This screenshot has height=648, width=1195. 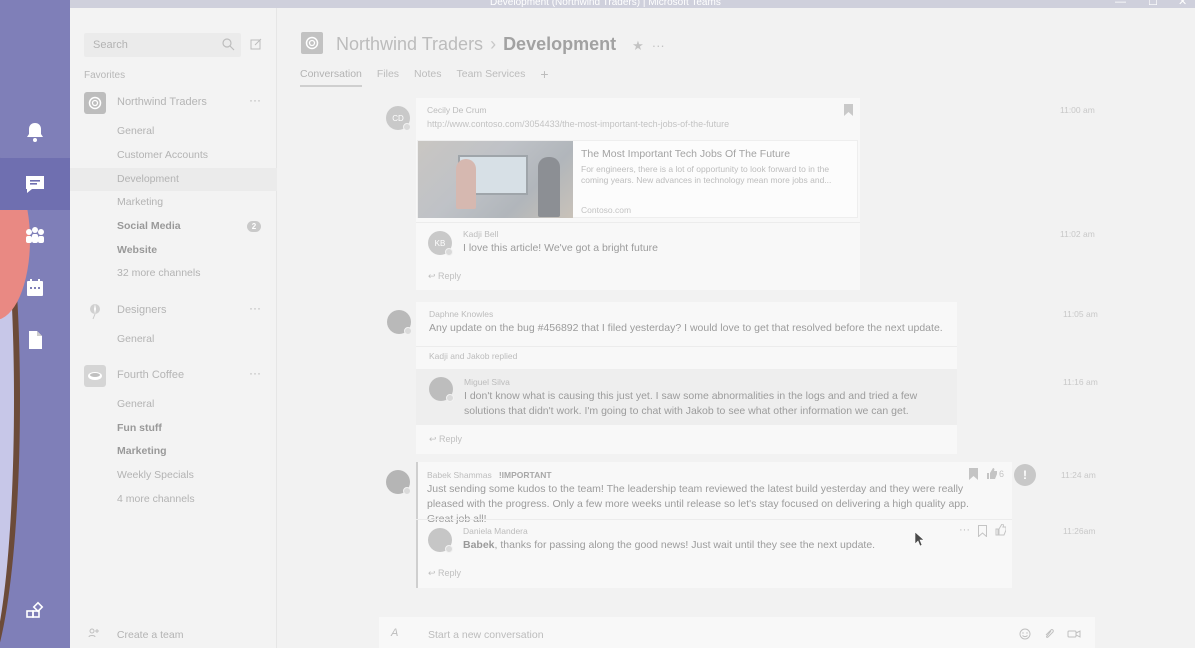 I want to click on more-channels-link: 32 more channels, so click(x=173, y=273).